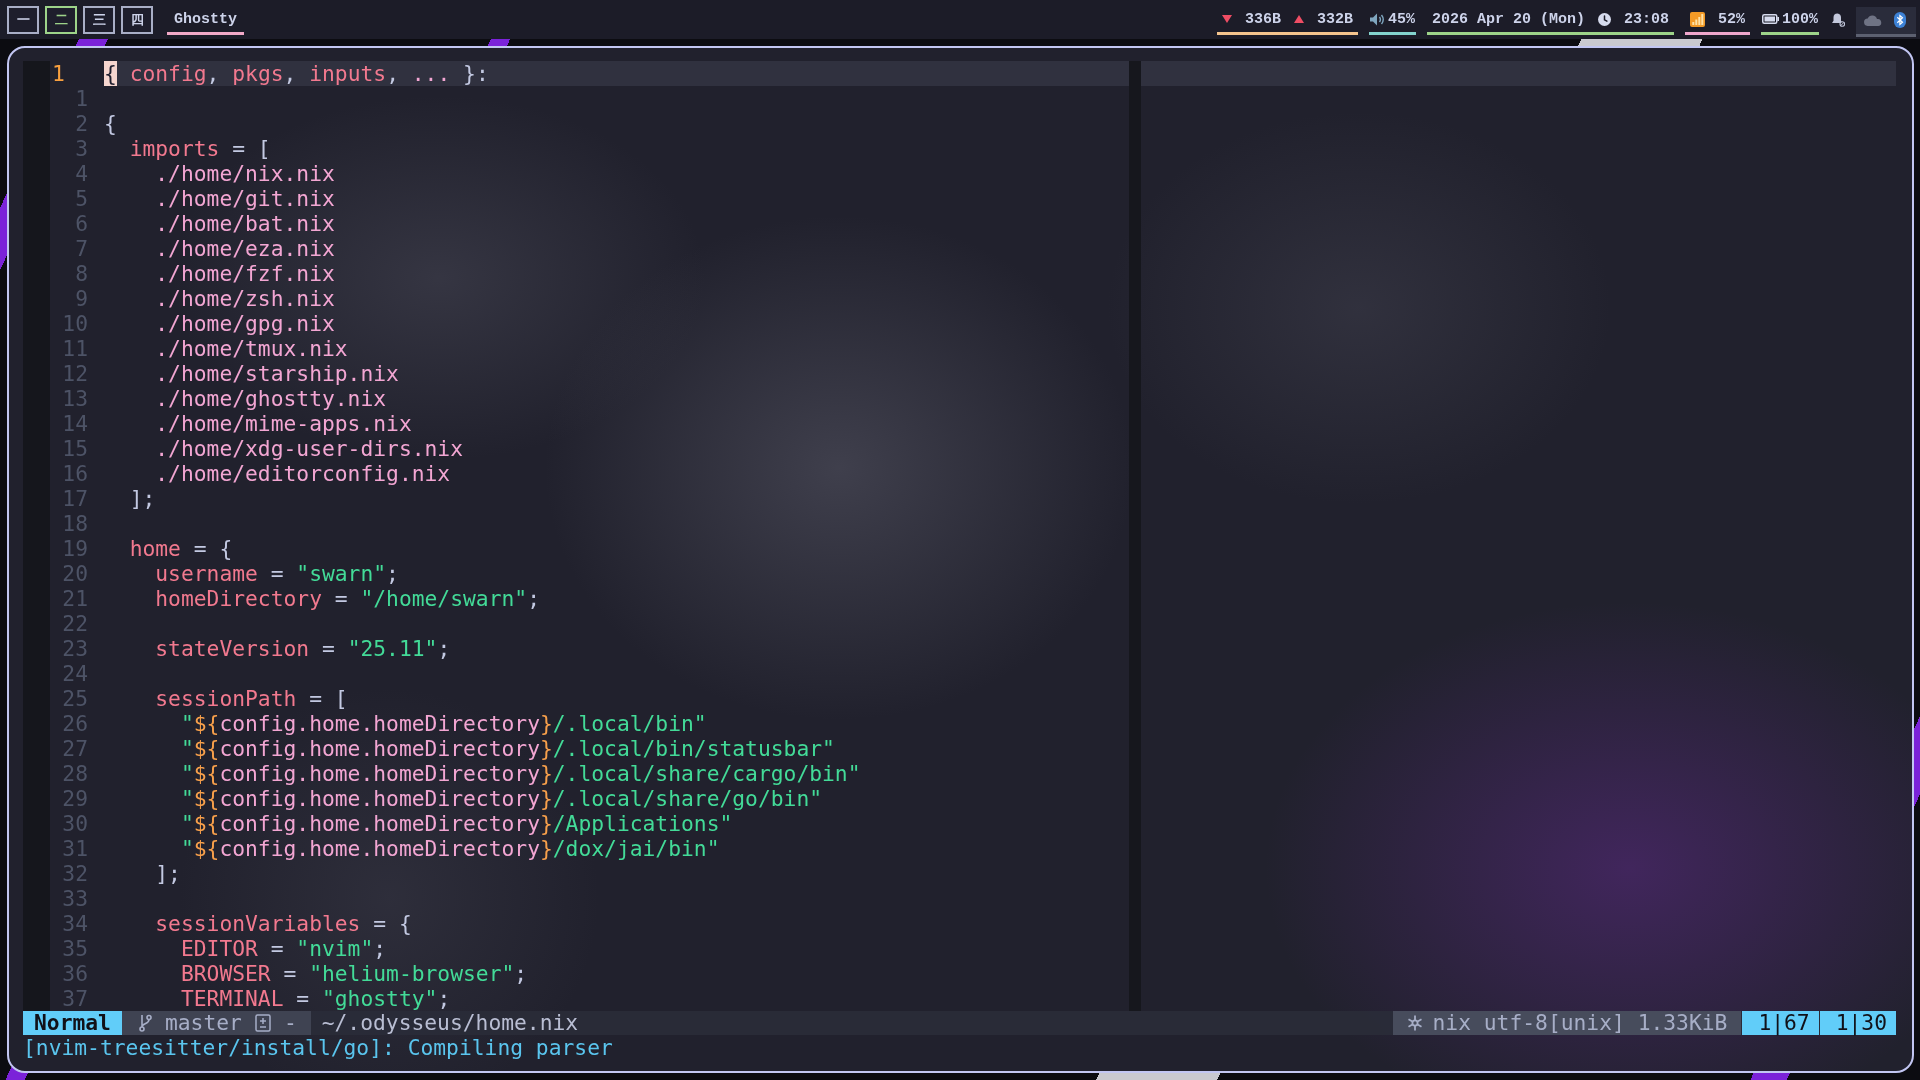 This screenshot has height=1080, width=1920. I want to click on code-line: ./home/editorconfig.nix, so click(303, 473).